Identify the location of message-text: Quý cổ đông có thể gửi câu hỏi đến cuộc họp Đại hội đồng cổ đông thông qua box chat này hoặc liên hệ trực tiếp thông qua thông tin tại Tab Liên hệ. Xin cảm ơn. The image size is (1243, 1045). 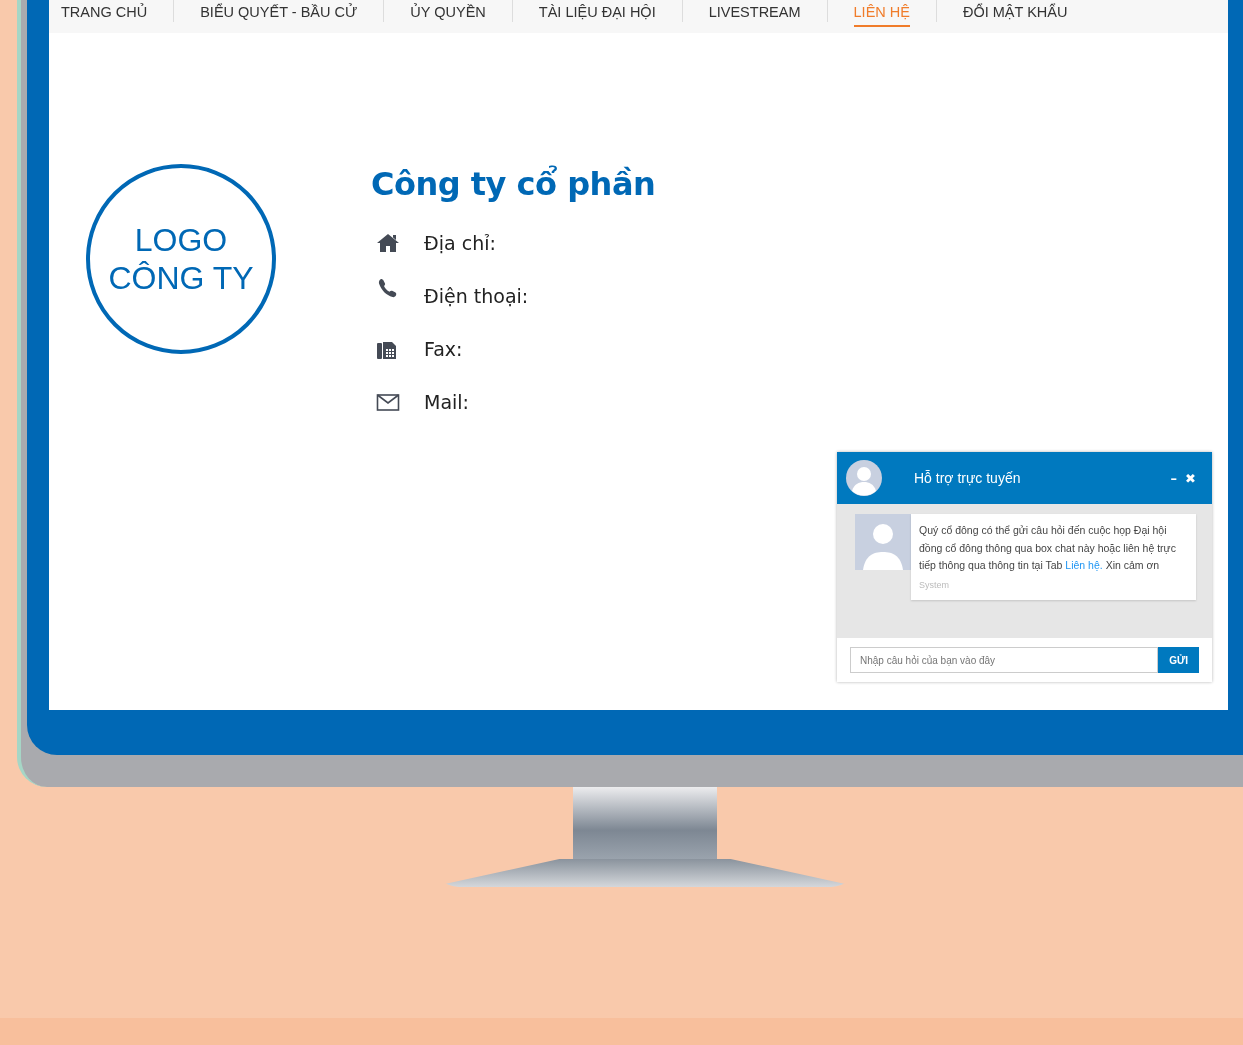
(1048, 548).